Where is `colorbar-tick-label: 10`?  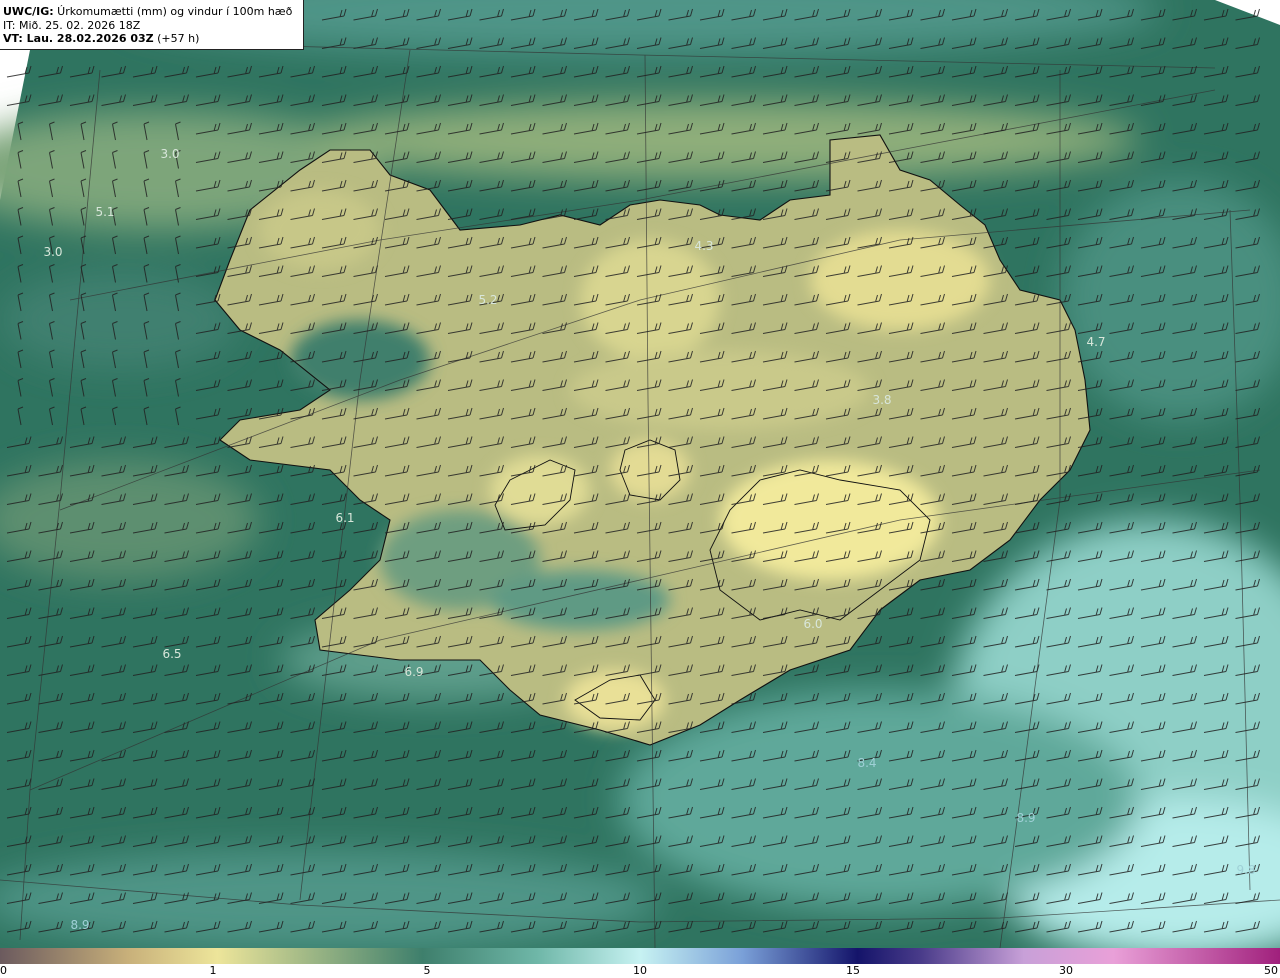
colorbar-tick-label: 10 is located at coordinates (640, 970).